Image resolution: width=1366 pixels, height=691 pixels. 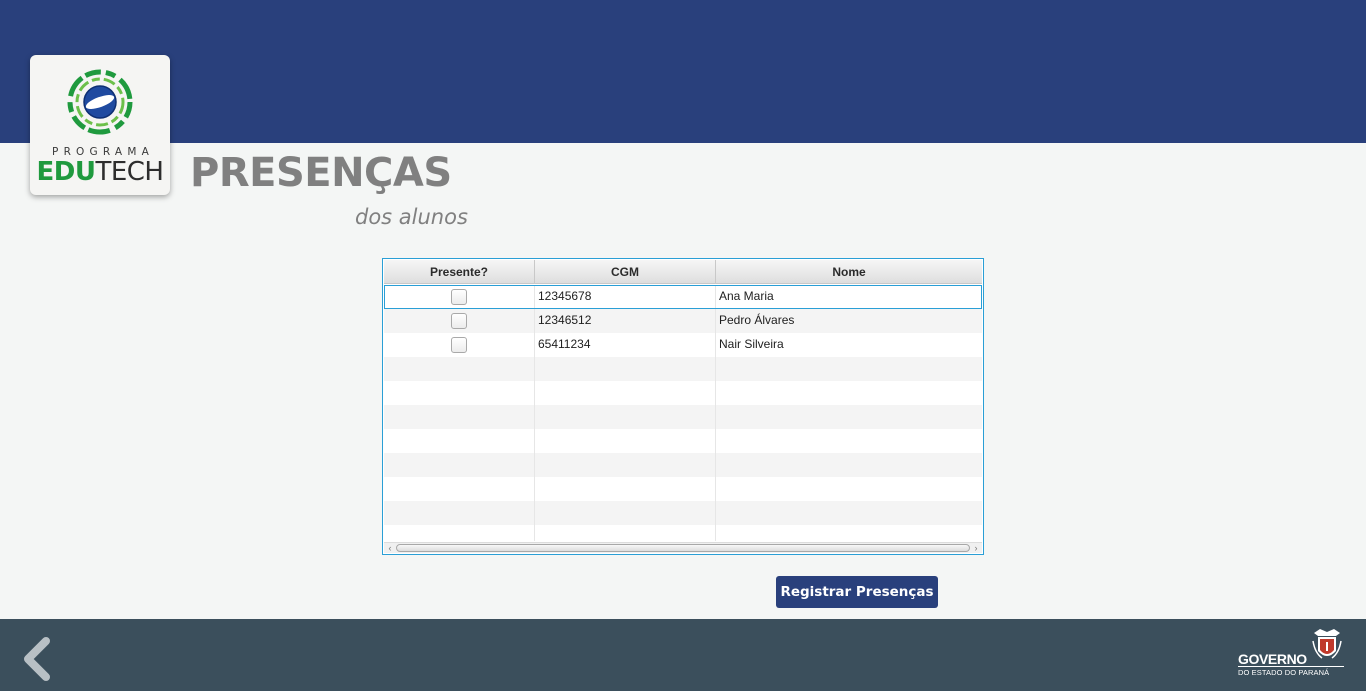 What do you see at coordinates (100, 102) in the screenshot?
I see `edutech-emblem-icon` at bounding box center [100, 102].